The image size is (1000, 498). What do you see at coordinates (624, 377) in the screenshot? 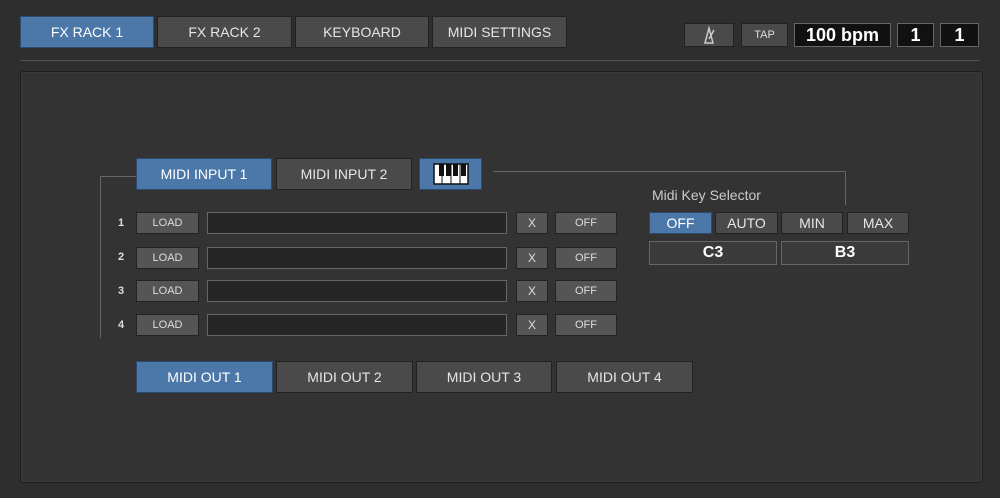
I see `tab-midi-out-4: MIDI OUT 4` at bounding box center [624, 377].